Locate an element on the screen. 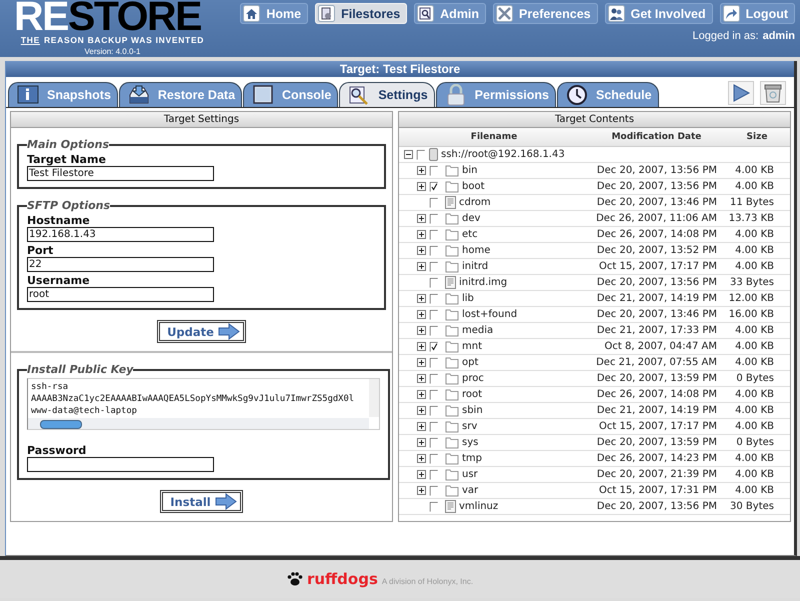 This screenshot has height=601, width=800. house-icon is located at coordinates (251, 13).